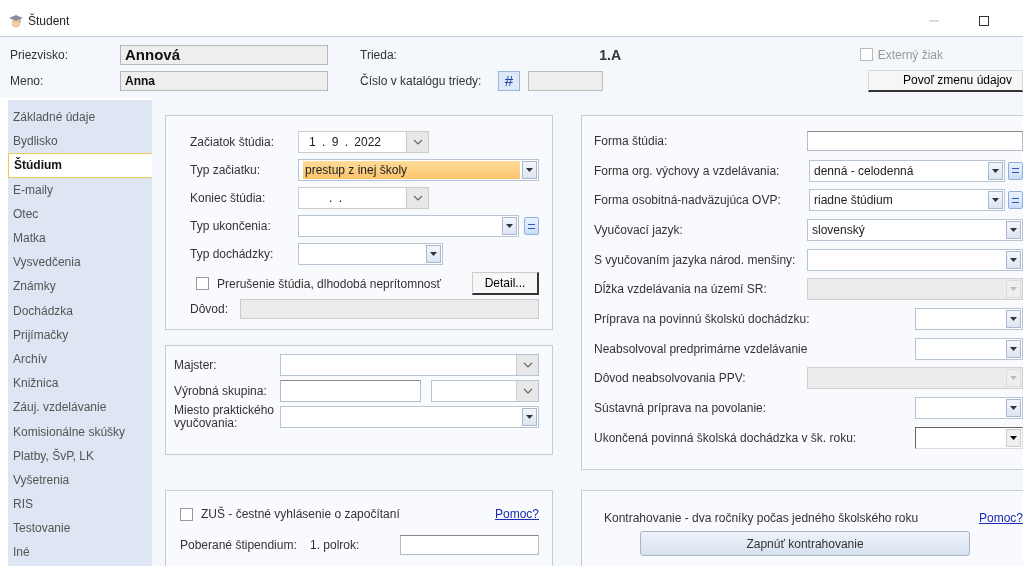 The height and width of the screenshot is (566, 1023). I want to click on minimize-icon, so click(934, 21).